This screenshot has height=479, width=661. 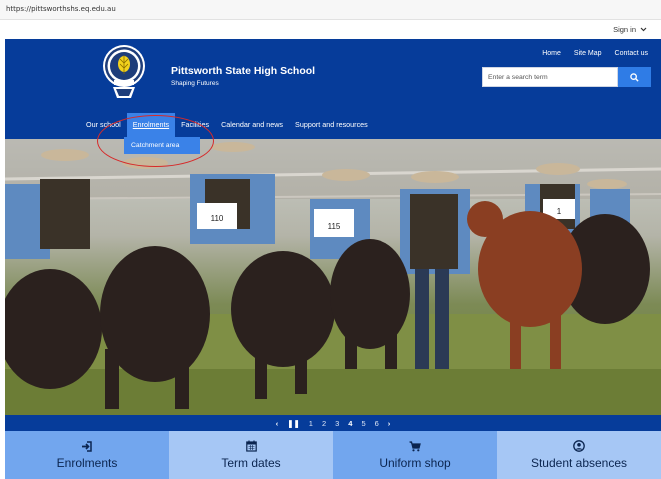 What do you see at coordinates (415, 462) in the screenshot?
I see `tile-uniform-shop-label: Uniform shop` at bounding box center [415, 462].